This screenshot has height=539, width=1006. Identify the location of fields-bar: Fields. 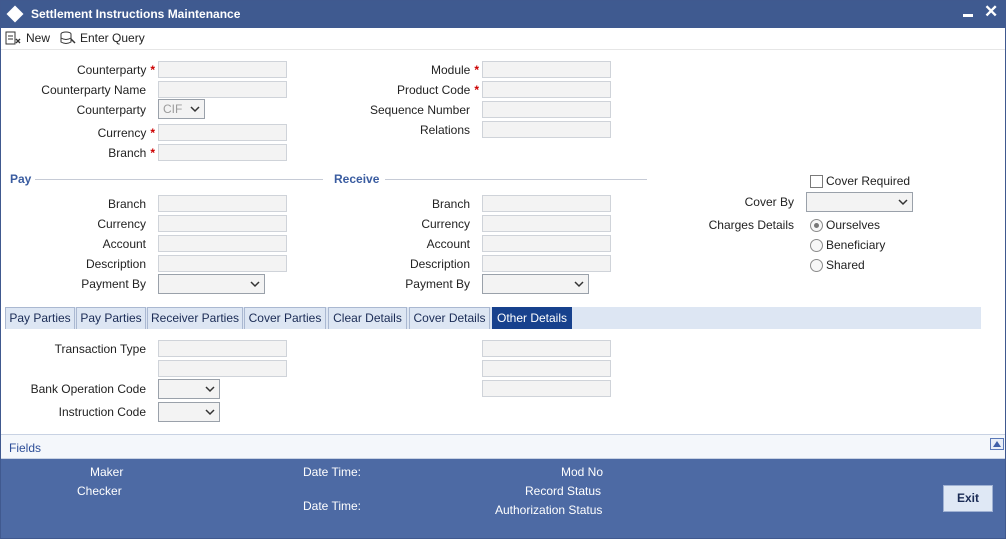
(503, 446).